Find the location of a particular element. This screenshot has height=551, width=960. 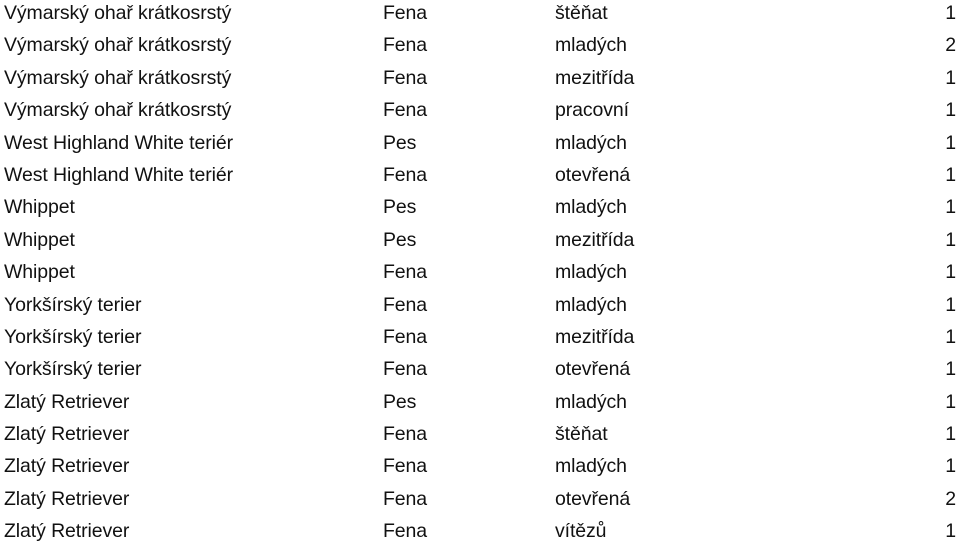

table-row: Zlatý Retriever Fena mladých 1 is located at coordinates (480, 469).